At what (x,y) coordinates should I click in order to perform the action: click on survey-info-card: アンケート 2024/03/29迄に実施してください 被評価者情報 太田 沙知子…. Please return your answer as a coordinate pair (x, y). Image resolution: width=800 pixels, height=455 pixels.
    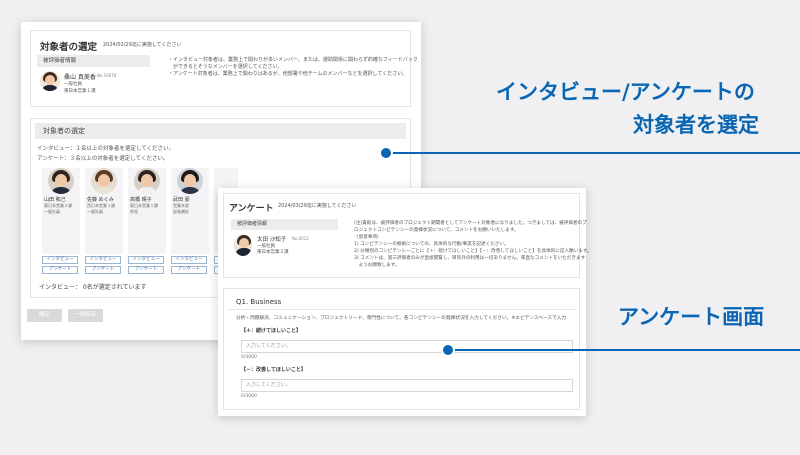
    Looking at the image, I should click on (407, 235).